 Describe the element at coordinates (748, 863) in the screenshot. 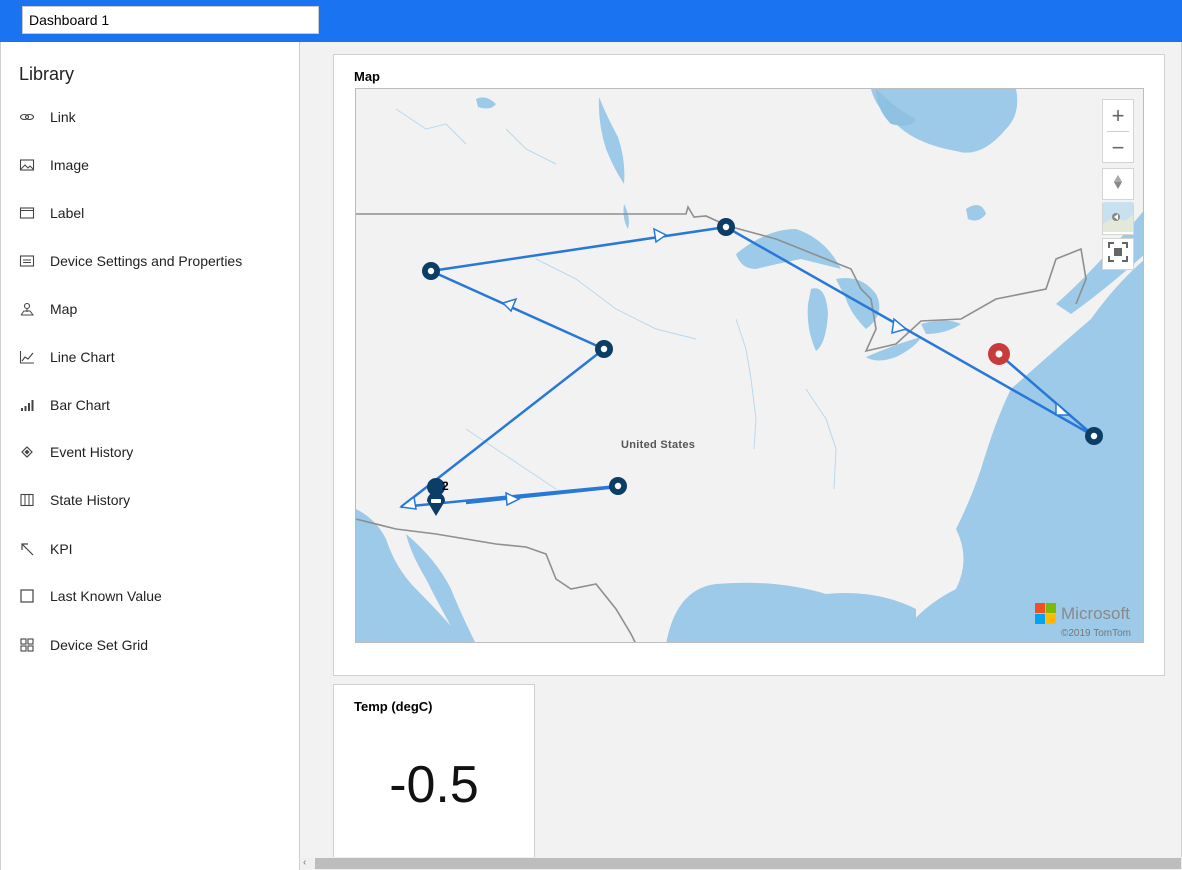

I see `scroll-thumb` at that location.